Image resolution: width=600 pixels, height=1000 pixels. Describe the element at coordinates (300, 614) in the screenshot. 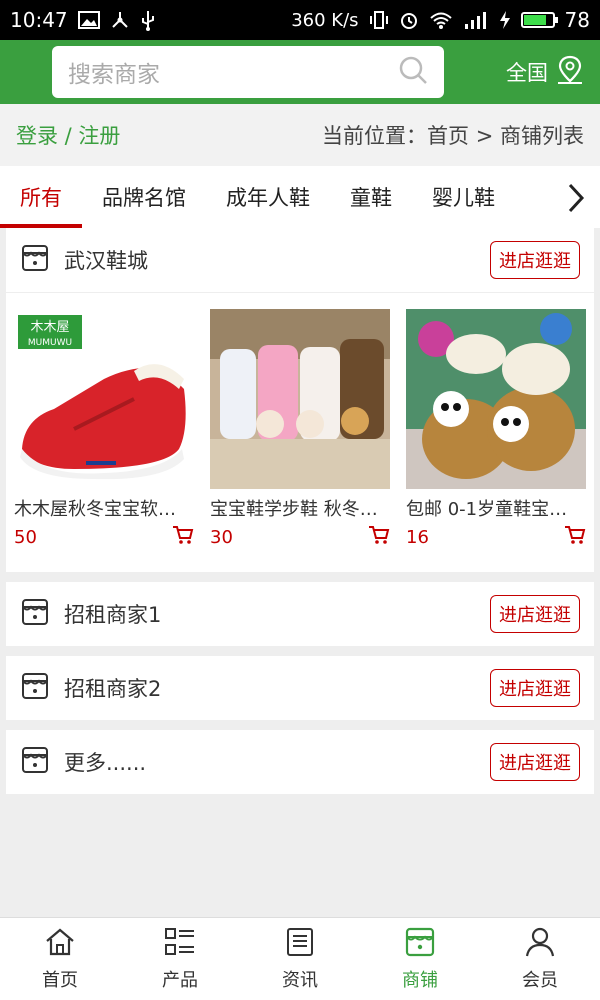

I see `shop-card: 招租商家1 进店逛逛` at that location.